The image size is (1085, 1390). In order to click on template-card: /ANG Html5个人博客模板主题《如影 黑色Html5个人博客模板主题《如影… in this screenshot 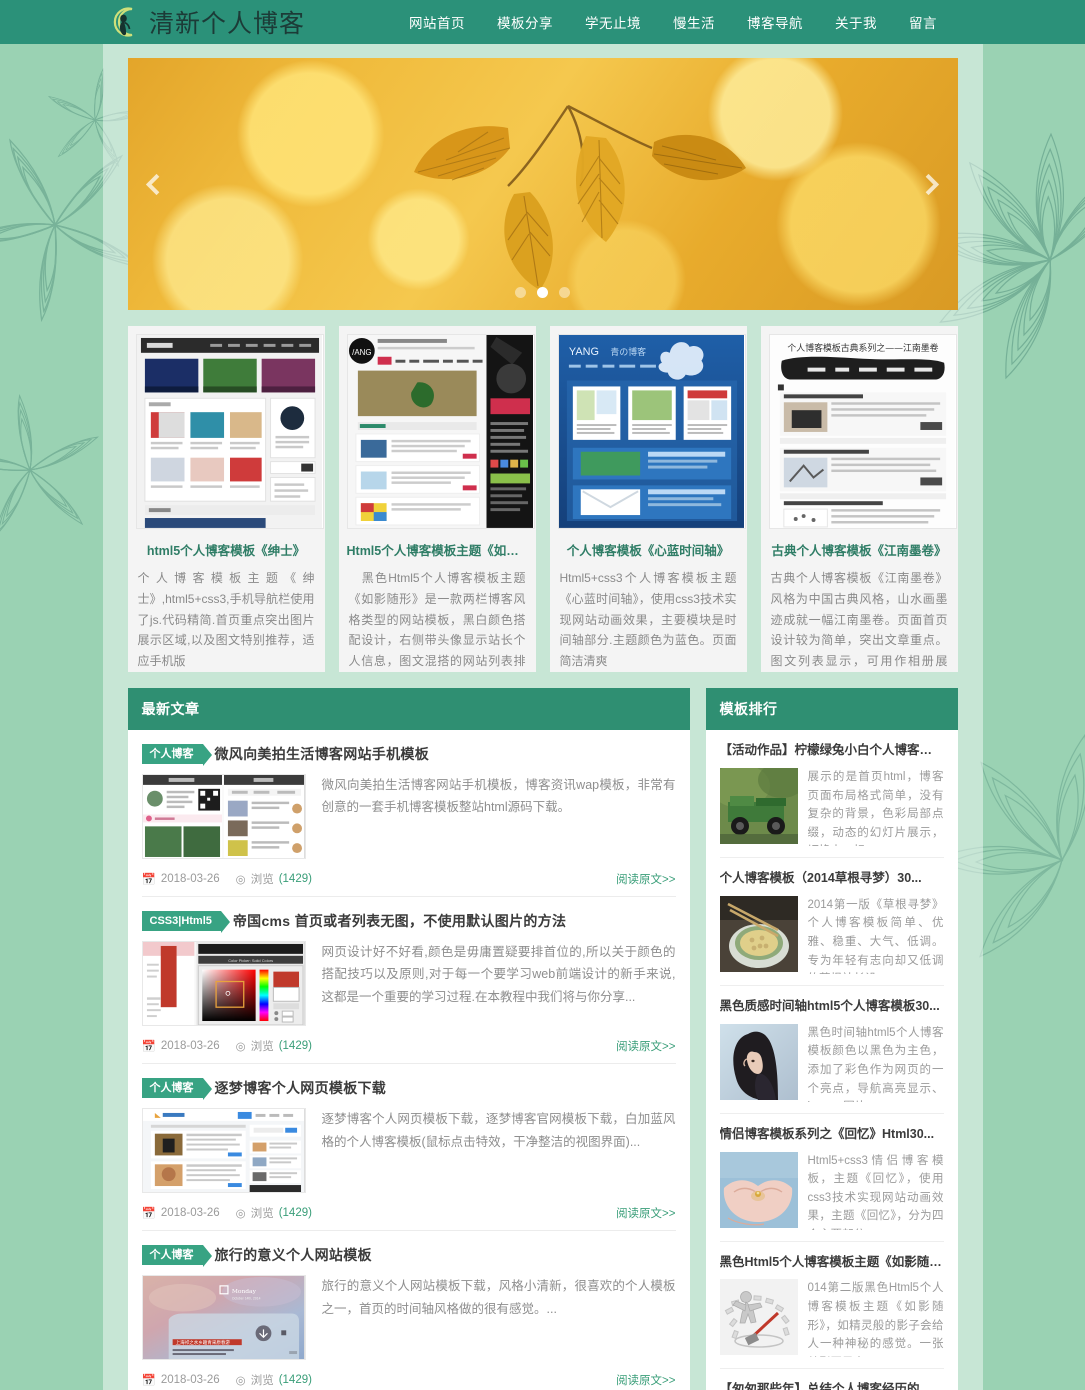, I will do `click(437, 499)`.